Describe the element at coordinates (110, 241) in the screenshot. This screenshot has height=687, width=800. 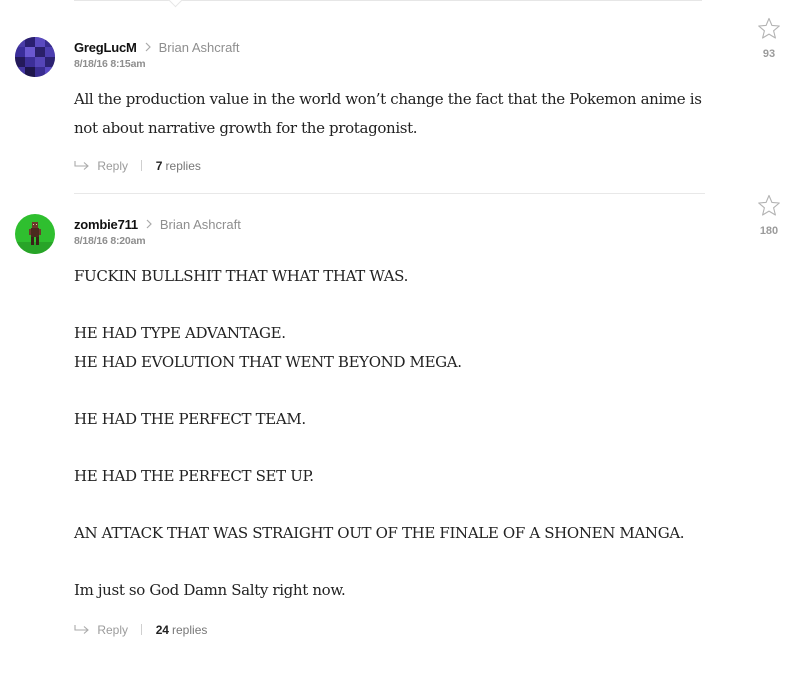
I see `timestamp: 8/18/16 8:20am` at that location.